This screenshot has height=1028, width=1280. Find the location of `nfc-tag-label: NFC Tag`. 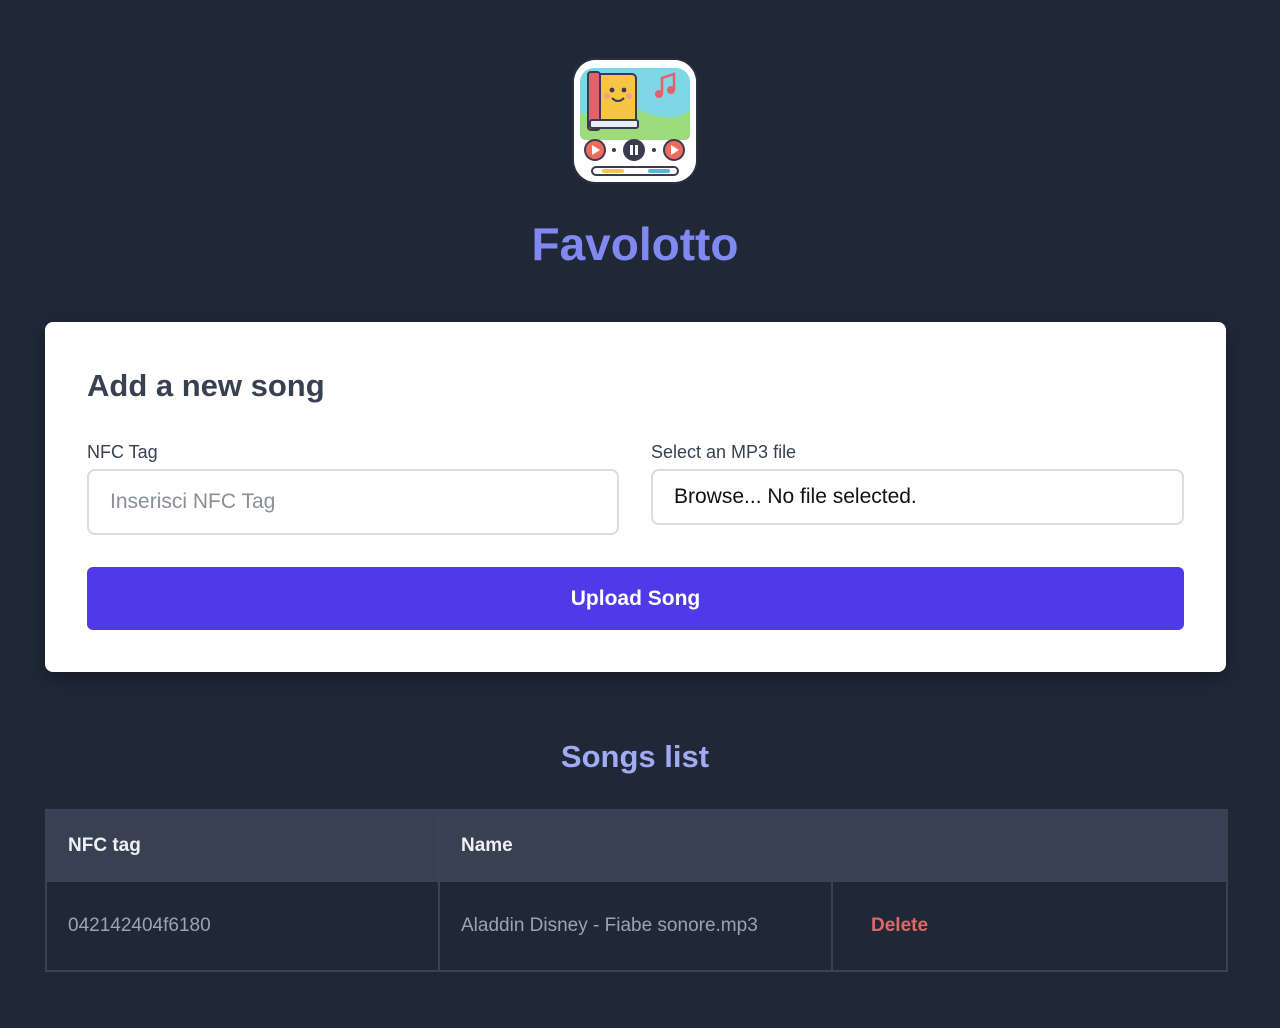

nfc-tag-label: NFC Tag is located at coordinates (122, 452).